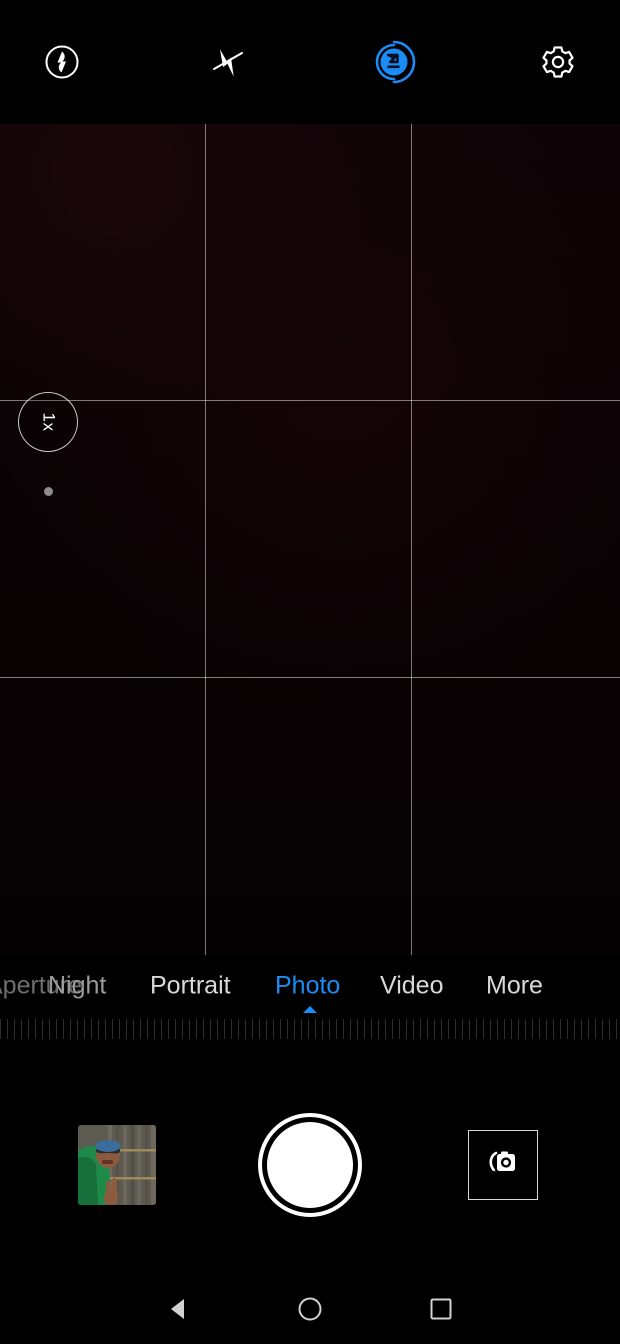 The width and height of the screenshot is (620, 1344). I want to click on shutter-button, so click(310, 1165).